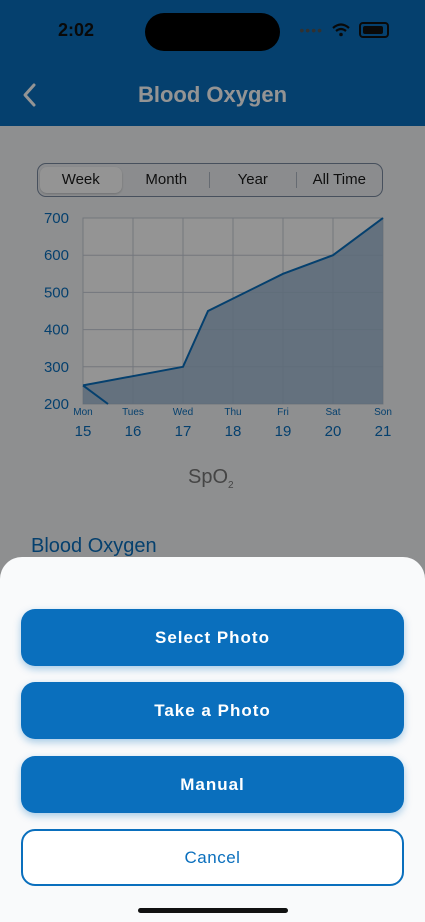 The height and width of the screenshot is (922, 425). What do you see at coordinates (212, 784) in the screenshot?
I see `manual-button: Manual` at bounding box center [212, 784].